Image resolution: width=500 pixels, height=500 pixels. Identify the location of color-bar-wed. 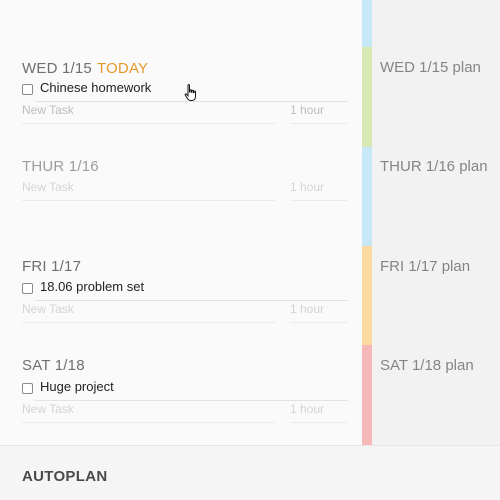
(367, 97).